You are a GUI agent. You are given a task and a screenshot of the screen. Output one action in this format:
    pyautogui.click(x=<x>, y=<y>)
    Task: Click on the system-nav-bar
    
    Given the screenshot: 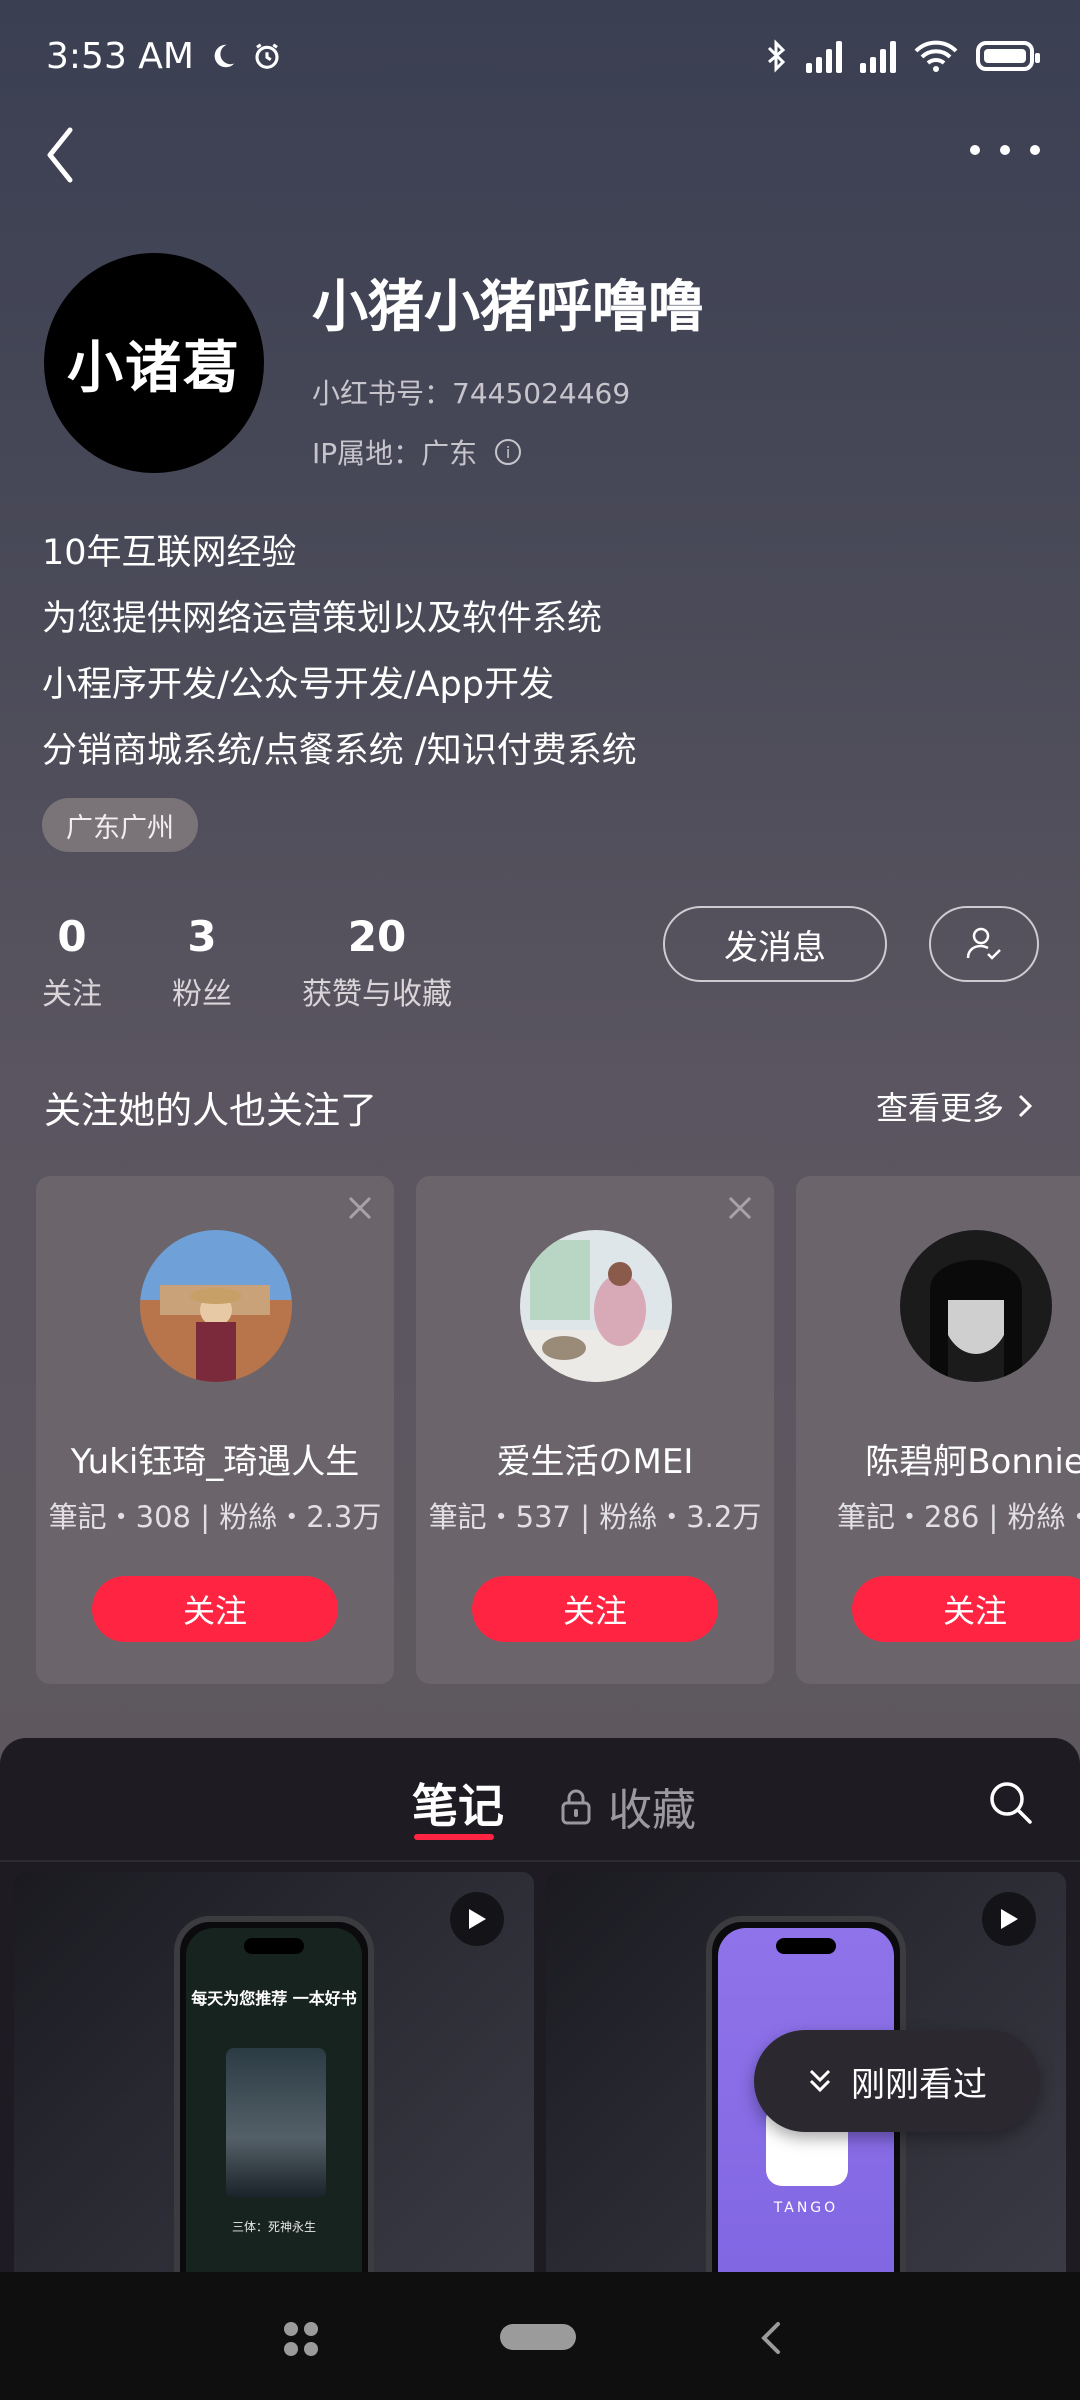 What is the action you would take?
    pyautogui.click(x=540, y=2336)
    